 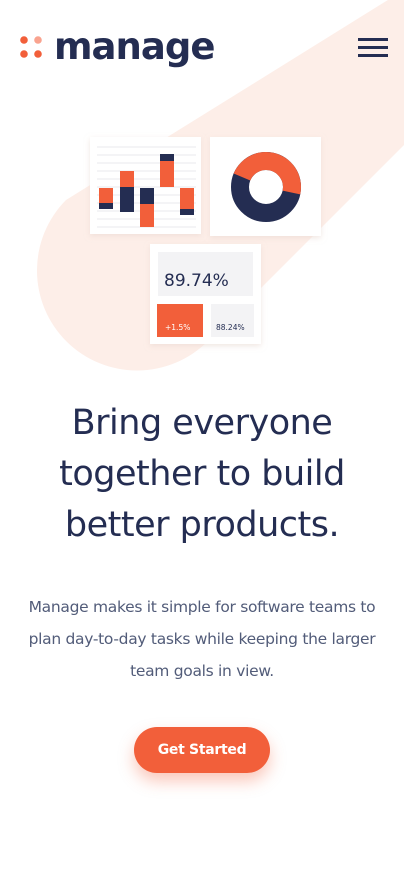 What do you see at coordinates (230, 327) in the screenshot?
I see `stat-badge-secondary: 88.24%` at bounding box center [230, 327].